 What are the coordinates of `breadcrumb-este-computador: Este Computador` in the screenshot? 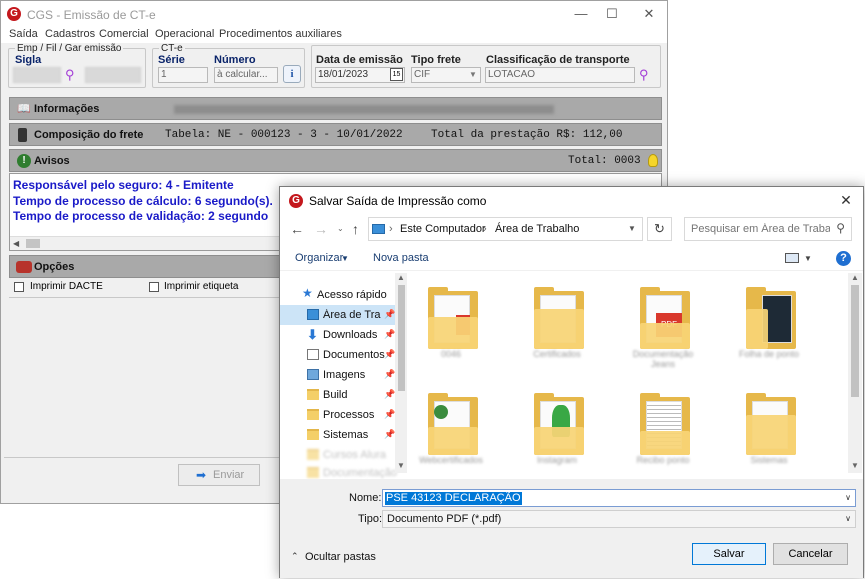 It's located at (443, 229).